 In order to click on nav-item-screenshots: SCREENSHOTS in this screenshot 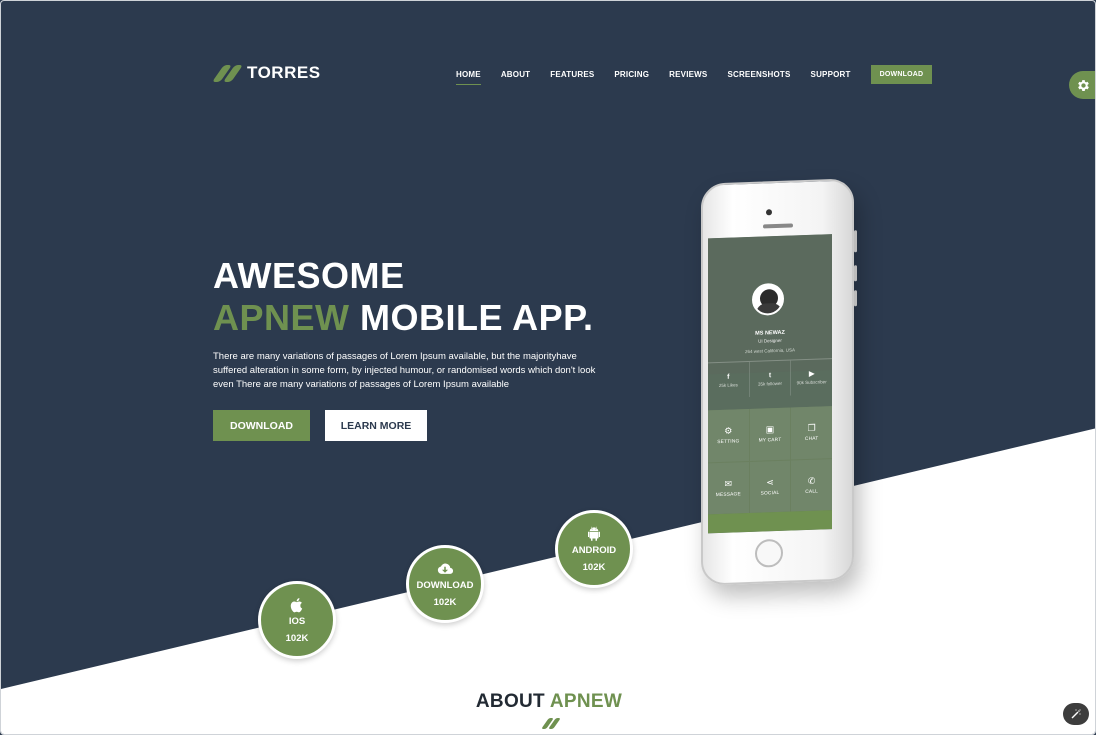, I will do `click(758, 76)`.